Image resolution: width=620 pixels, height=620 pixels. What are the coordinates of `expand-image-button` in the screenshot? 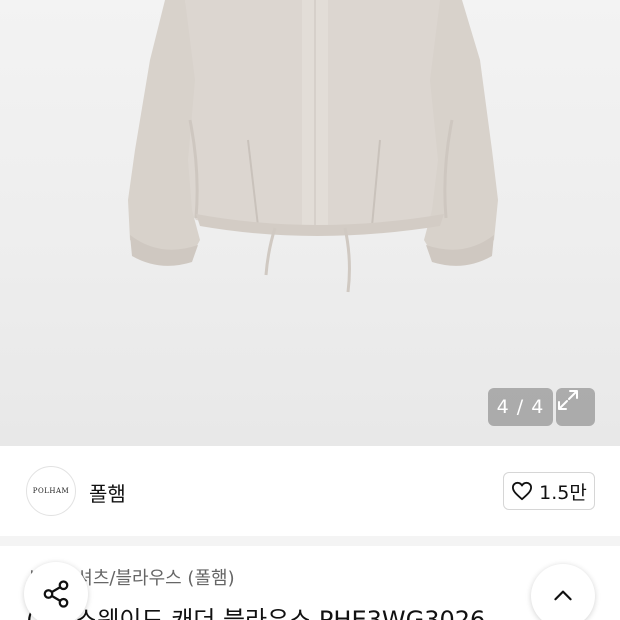 It's located at (575, 407).